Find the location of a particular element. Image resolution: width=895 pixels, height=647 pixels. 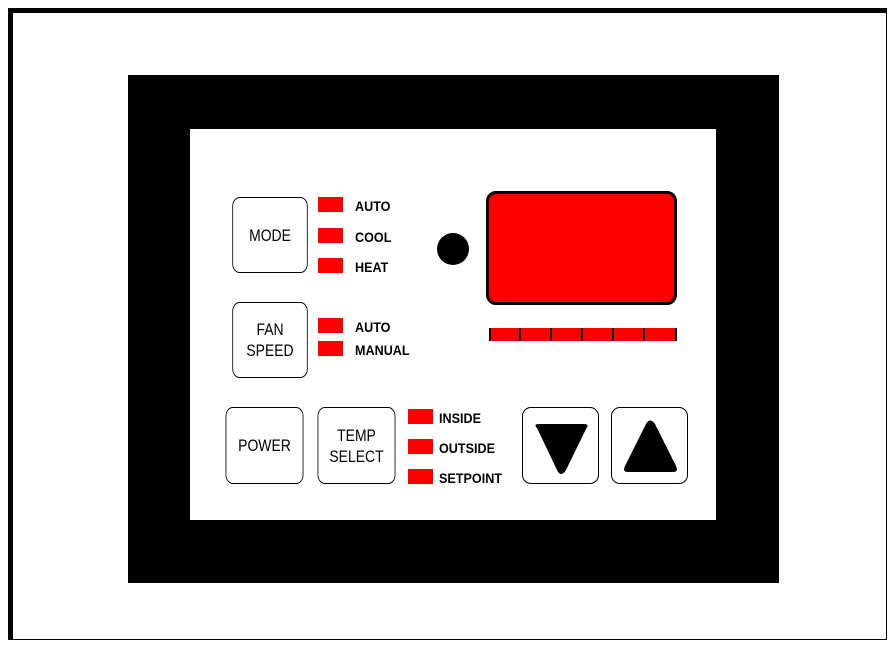

mode-heat-led is located at coordinates (330, 265).